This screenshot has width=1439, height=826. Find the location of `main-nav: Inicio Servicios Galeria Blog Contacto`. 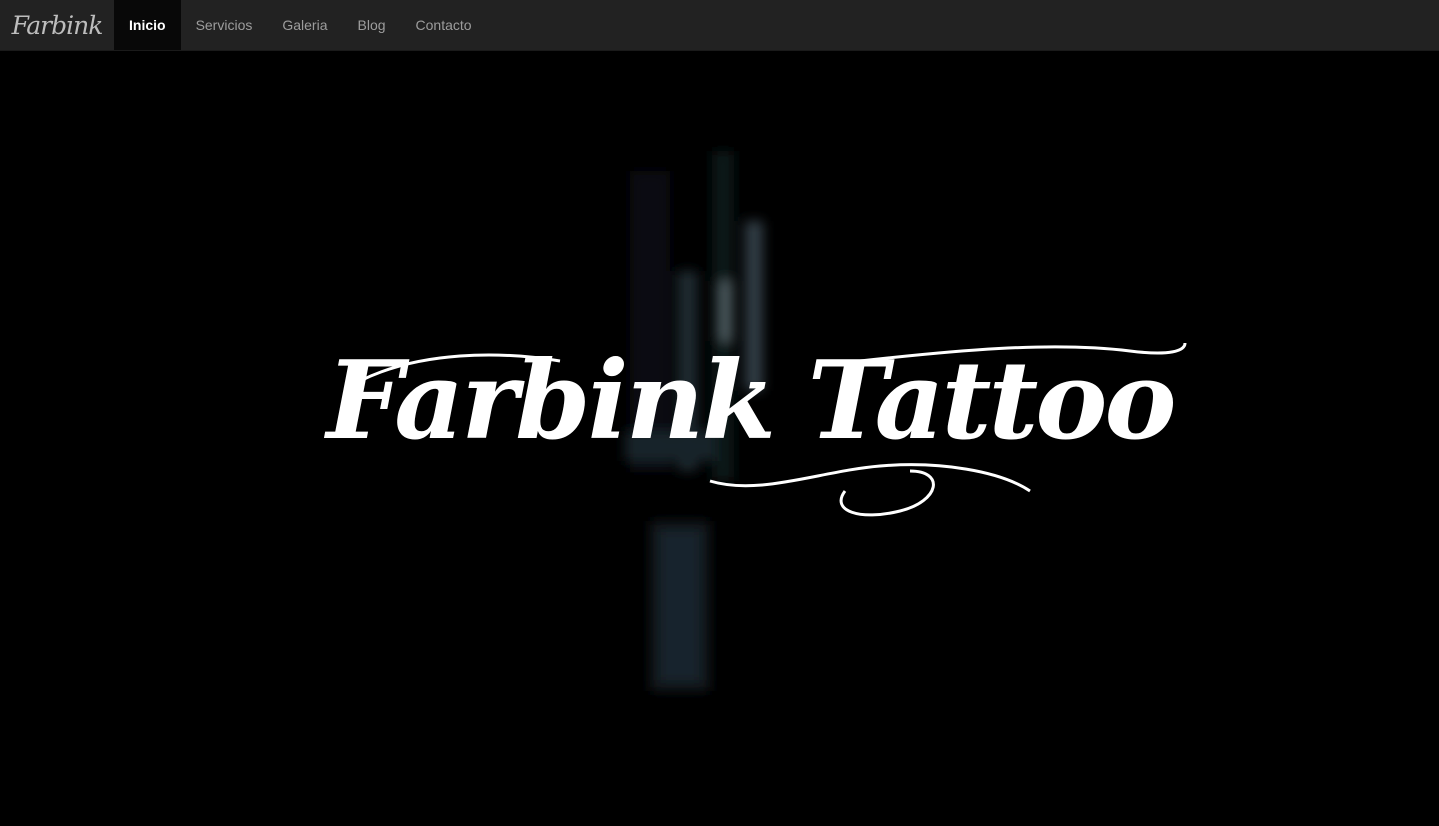

main-nav: Inicio Servicios Galeria Blog Contacto is located at coordinates (300, 25).